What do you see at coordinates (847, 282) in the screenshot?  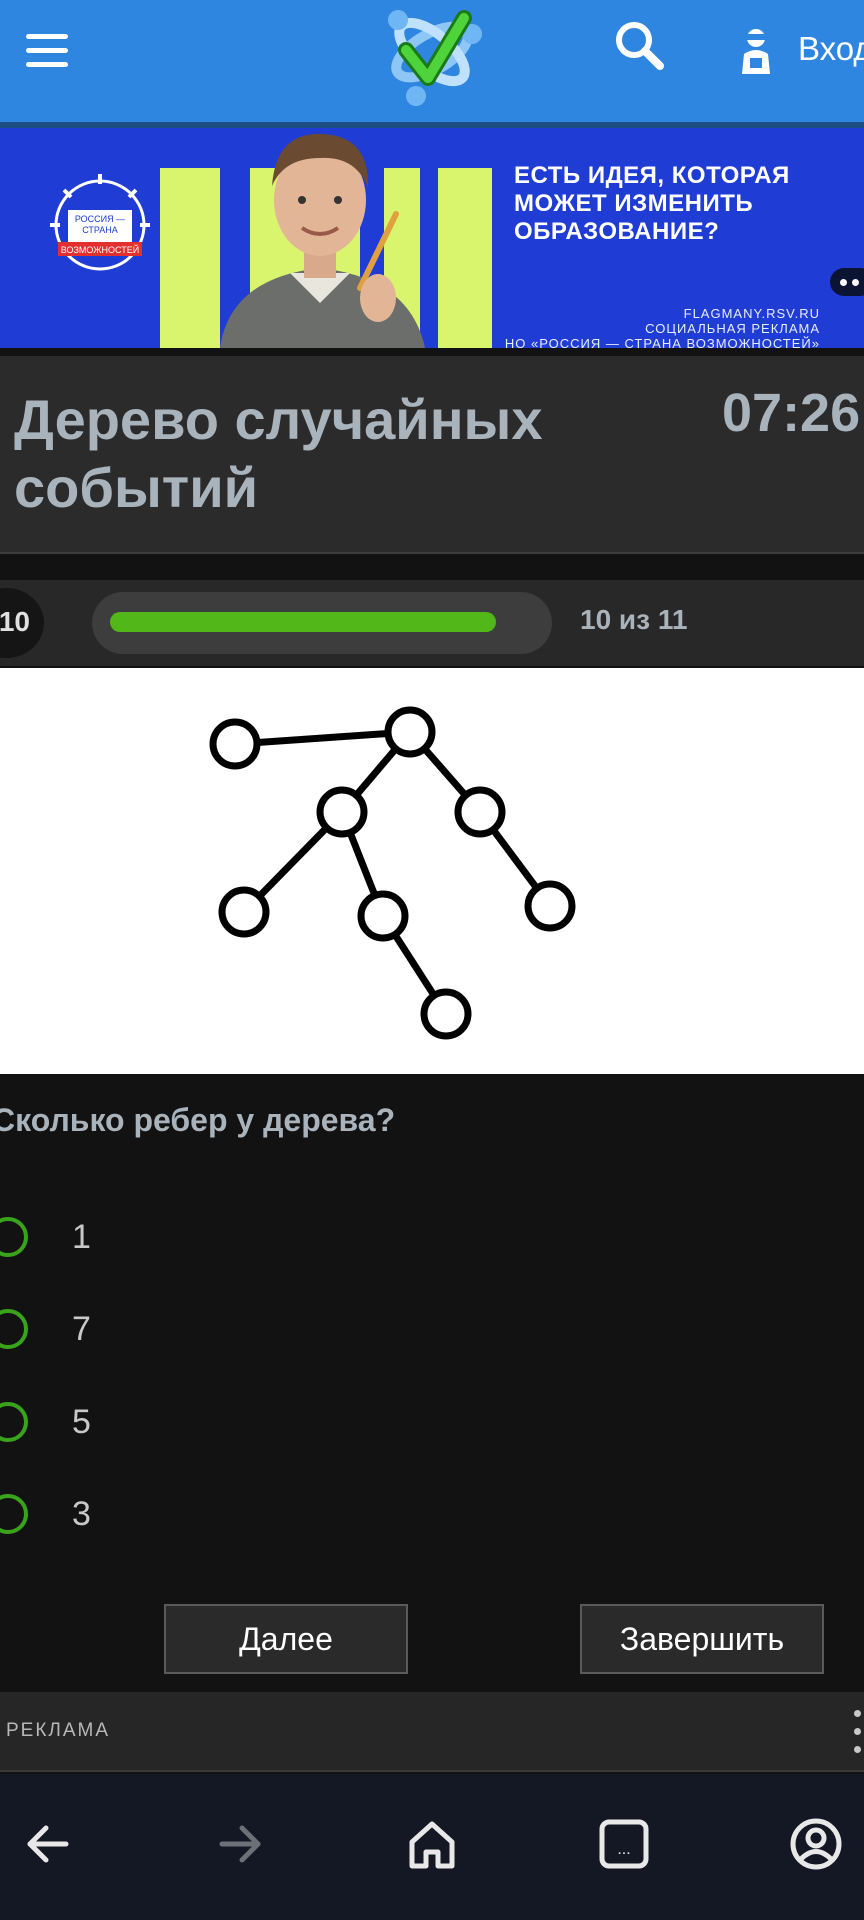 I see `banner-more-button` at bounding box center [847, 282].